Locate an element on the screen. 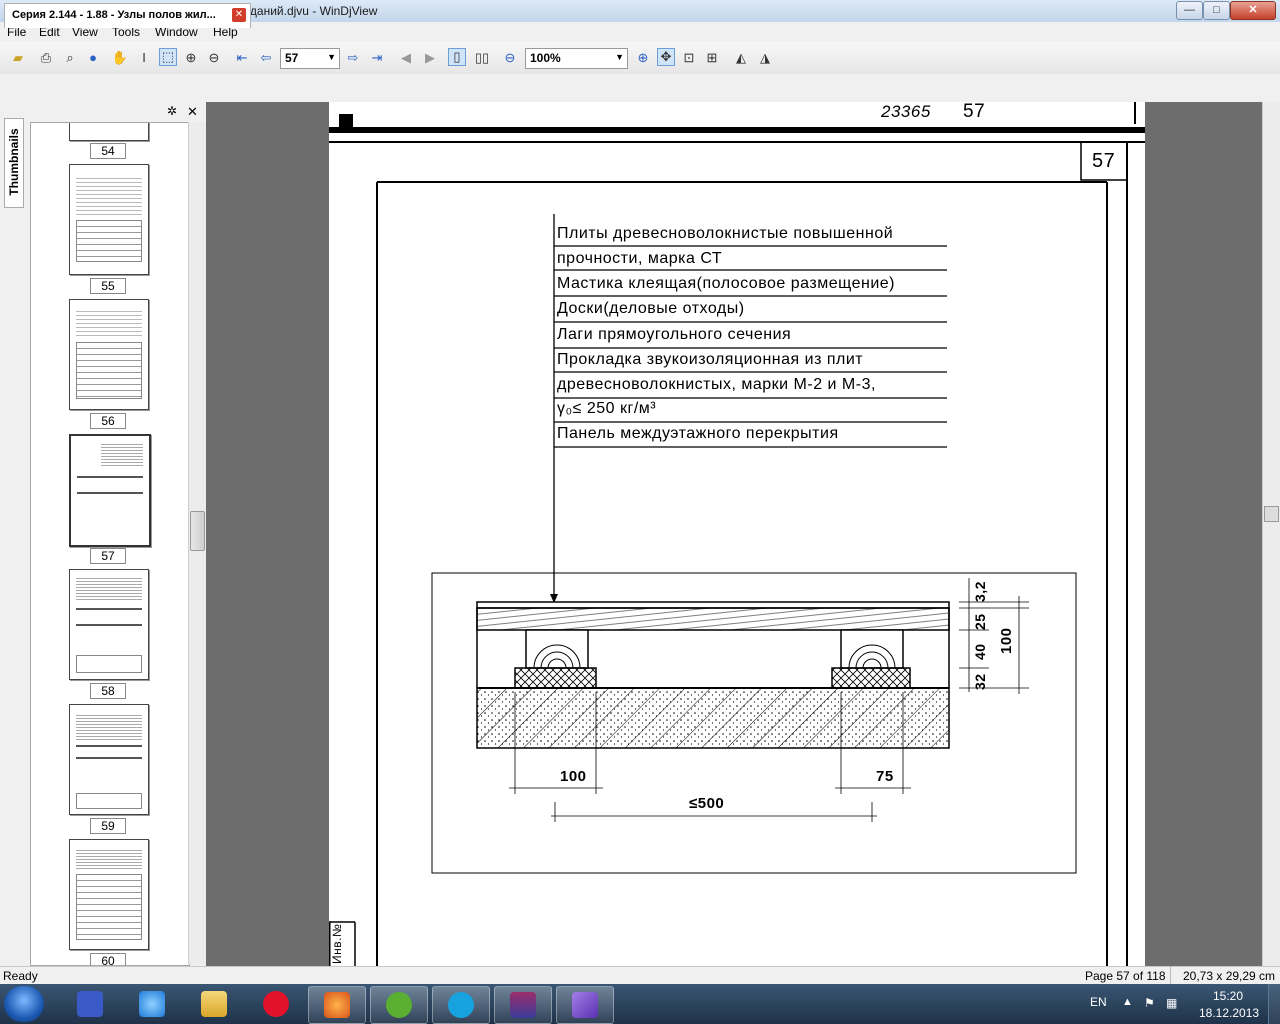 The height and width of the screenshot is (1024, 1280). rect-select-icon: ⬚ is located at coordinates (168, 57).